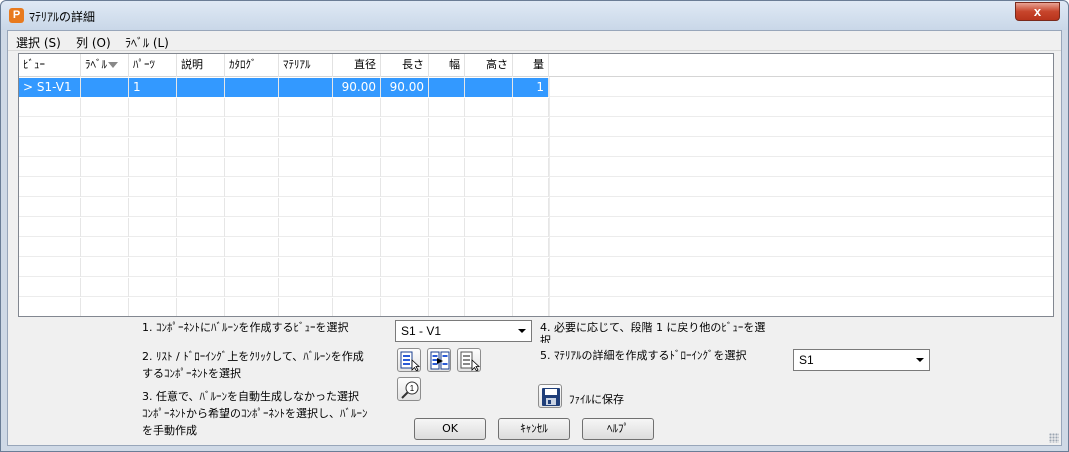 The height and width of the screenshot is (452, 1069). What do you see at coordinates (306, 65) in the screenshot?
I see `col-header-material: ﾏﾃﾘｱﾙ` at bounding box center [306, 65].